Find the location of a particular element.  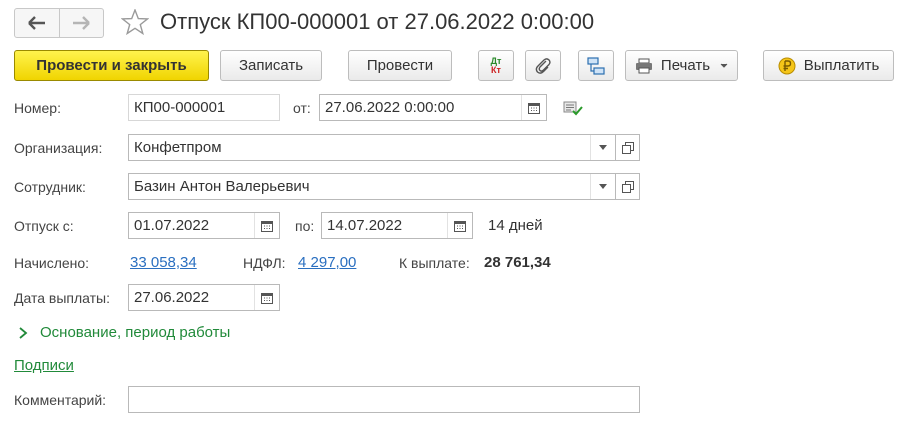

vacation-to-field: 14.07.2022 is located at coordinates (397, 225).